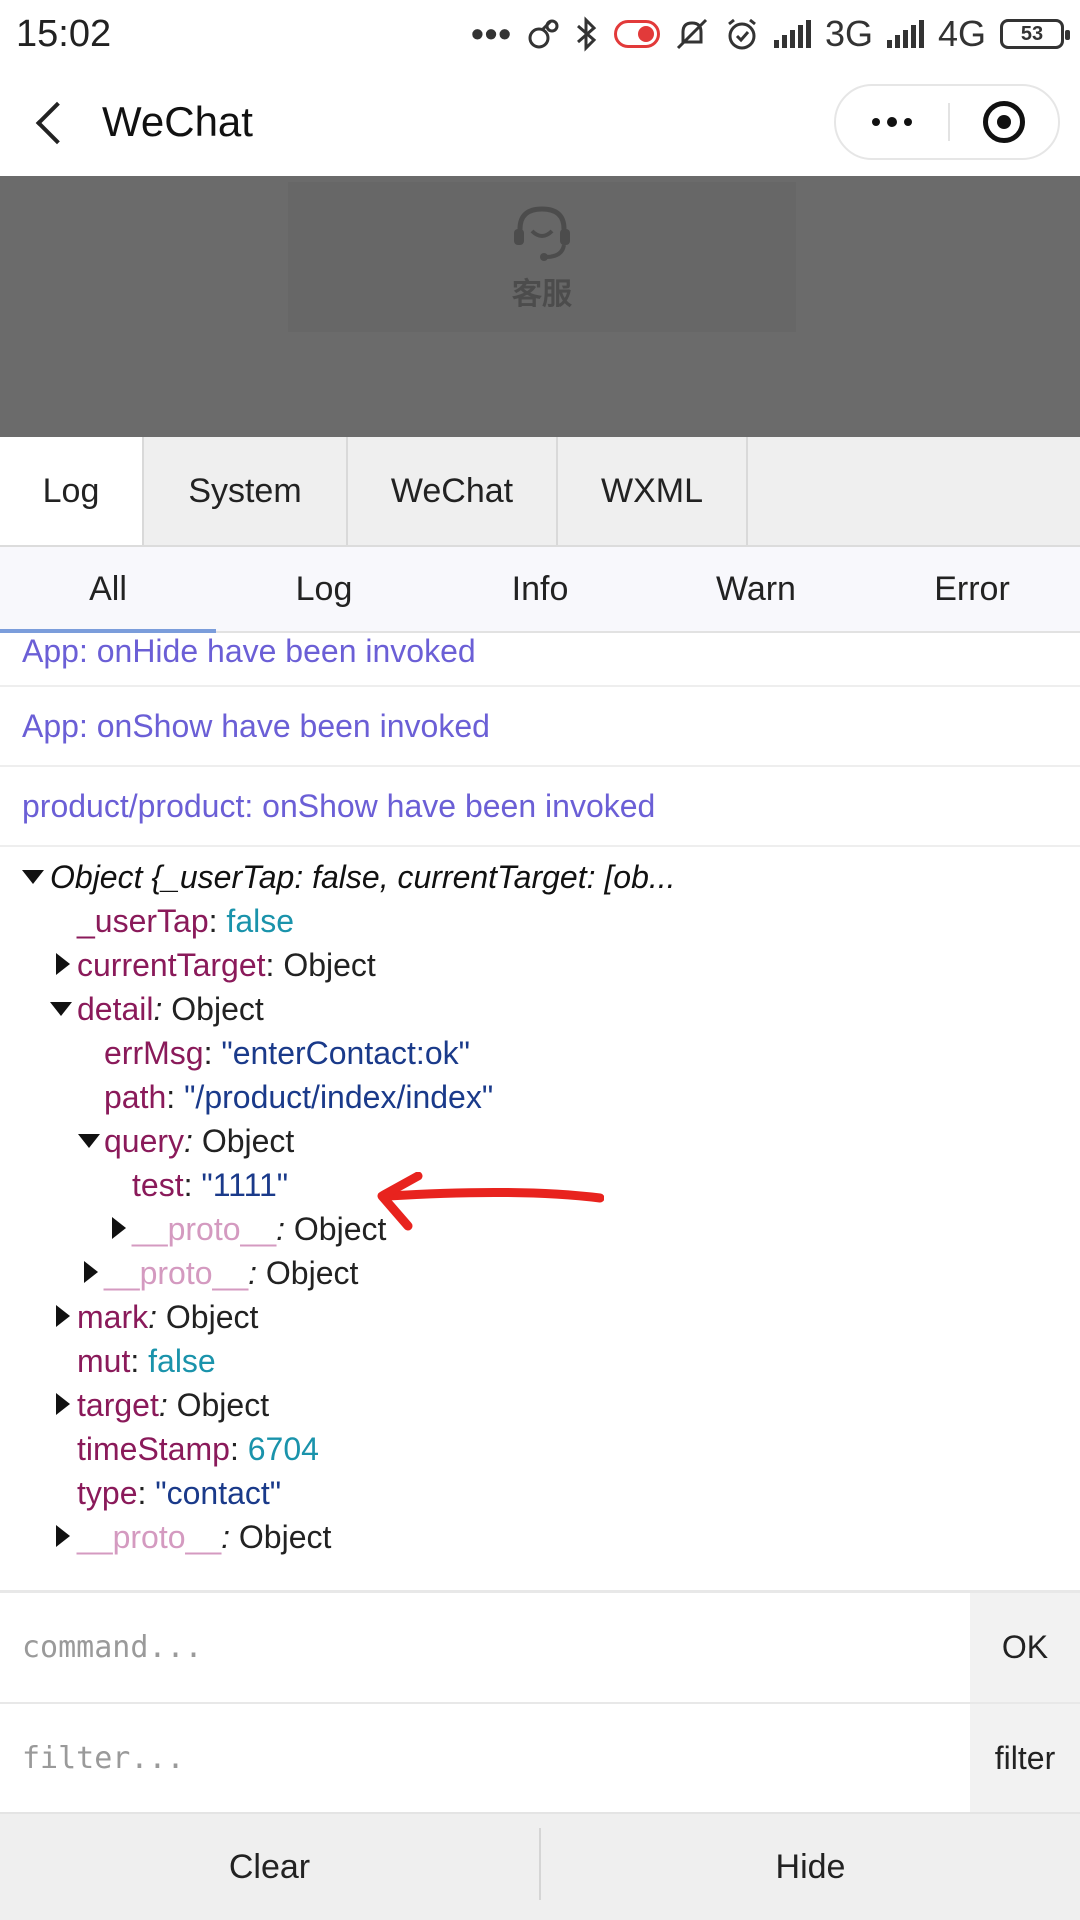 The width and height of the screenshot is (1080, 1920). Describe the element at coordinates (540, 1493) in the screenshot. I see `prop-row: type: "contact"` at that location.